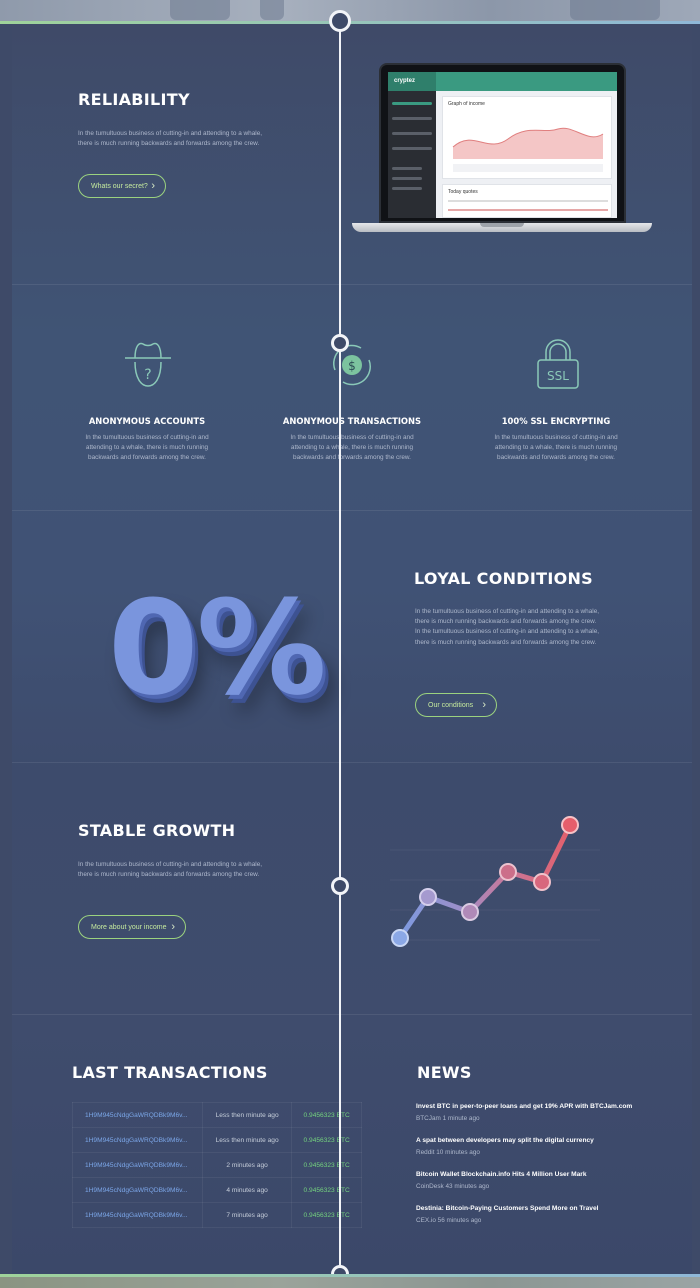  I want to click on quotes-title: Today quotes, so click(463, 192).